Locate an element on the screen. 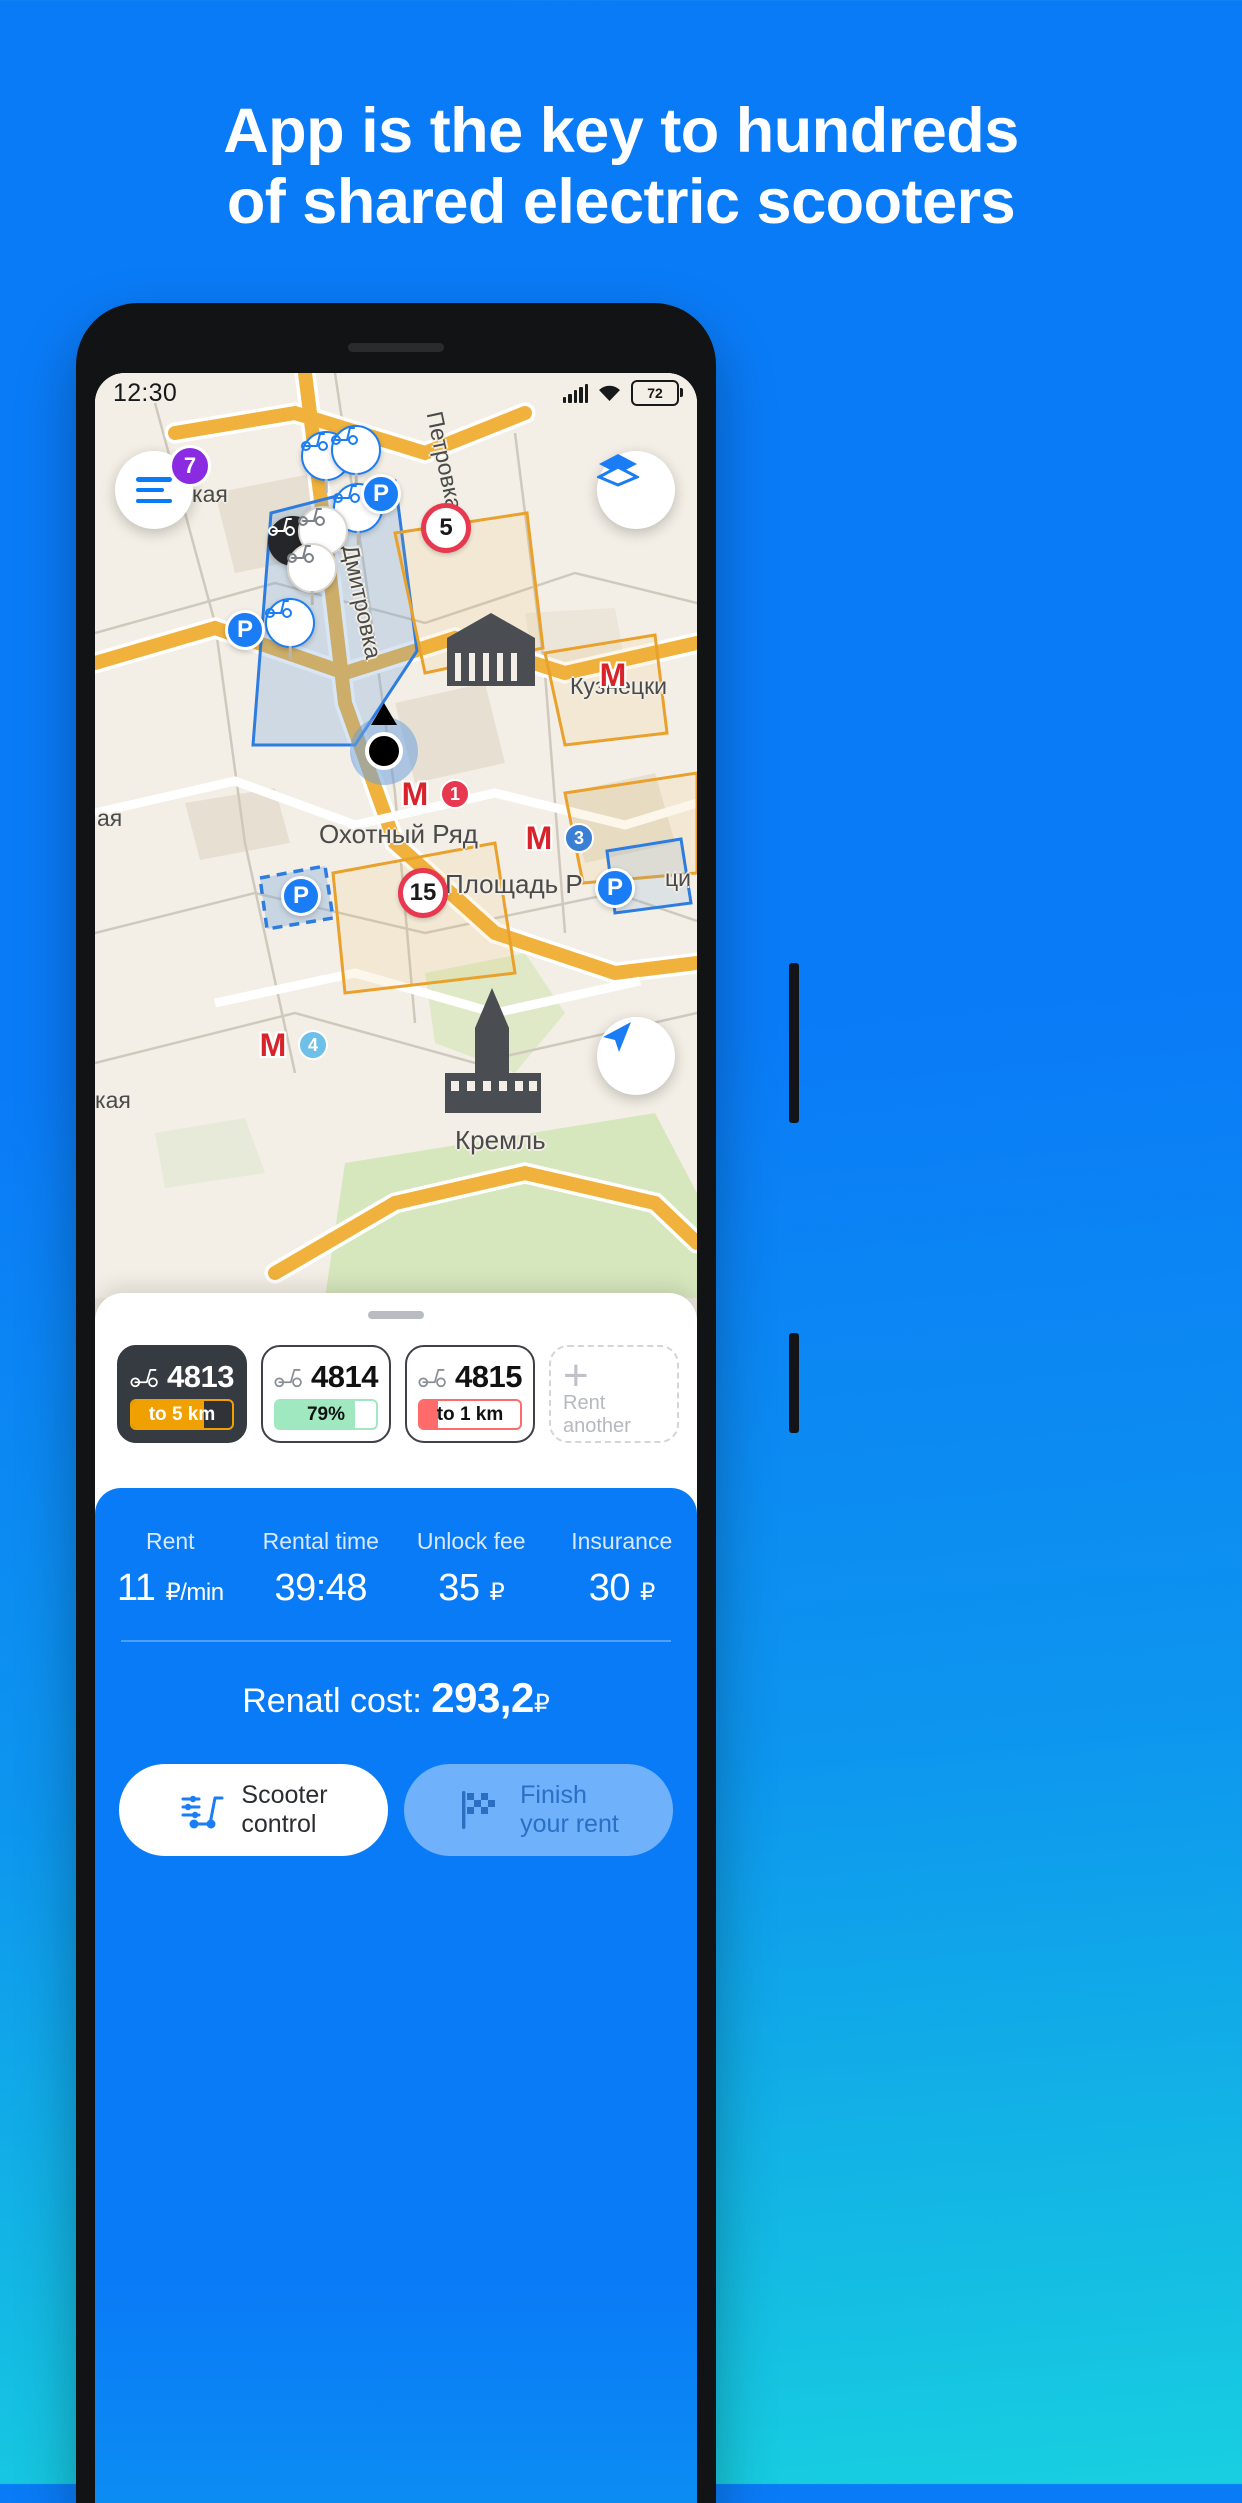 Image resolution: width=1242 pixels, height=2503 pixels. scooter-card-4814: 4814 79% is located at coordinates (326, 1394).